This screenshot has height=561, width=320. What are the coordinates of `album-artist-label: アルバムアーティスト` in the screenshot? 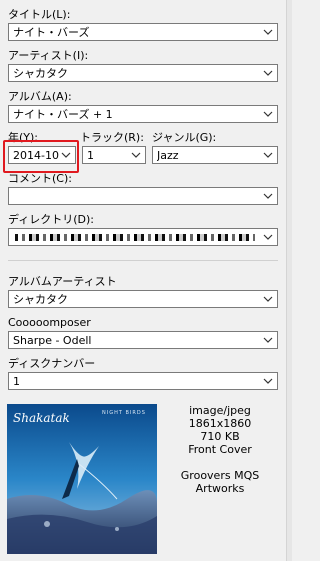 It's located at (62, 281).